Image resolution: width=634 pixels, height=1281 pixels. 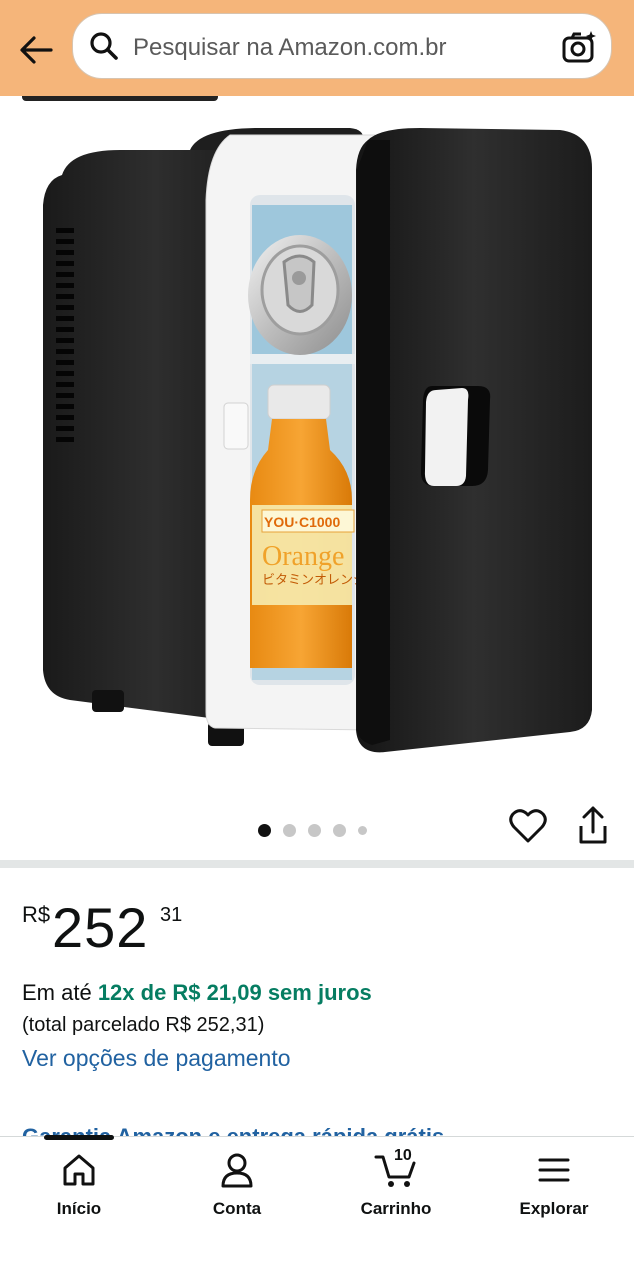 What do you see at coordinates (264, 830) in the screenshot?
I see `pagination-dot-active` at bounding box center [264, 830].